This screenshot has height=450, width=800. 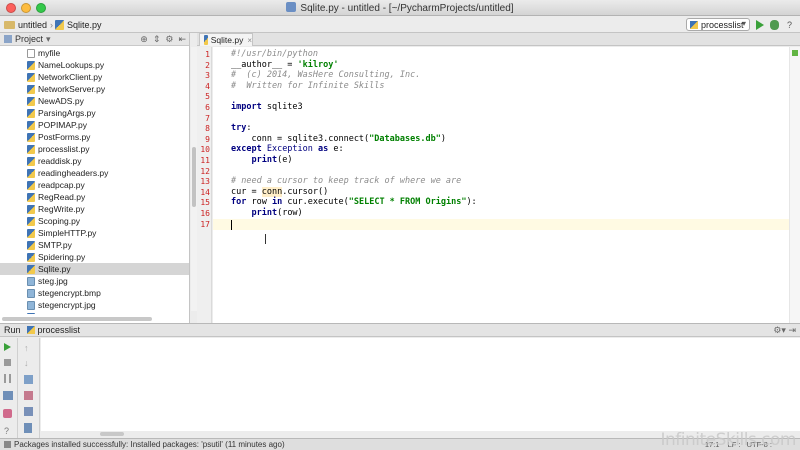 I want to click on tree-item: StegoEncrypt.py, so click(x=94, y=312).